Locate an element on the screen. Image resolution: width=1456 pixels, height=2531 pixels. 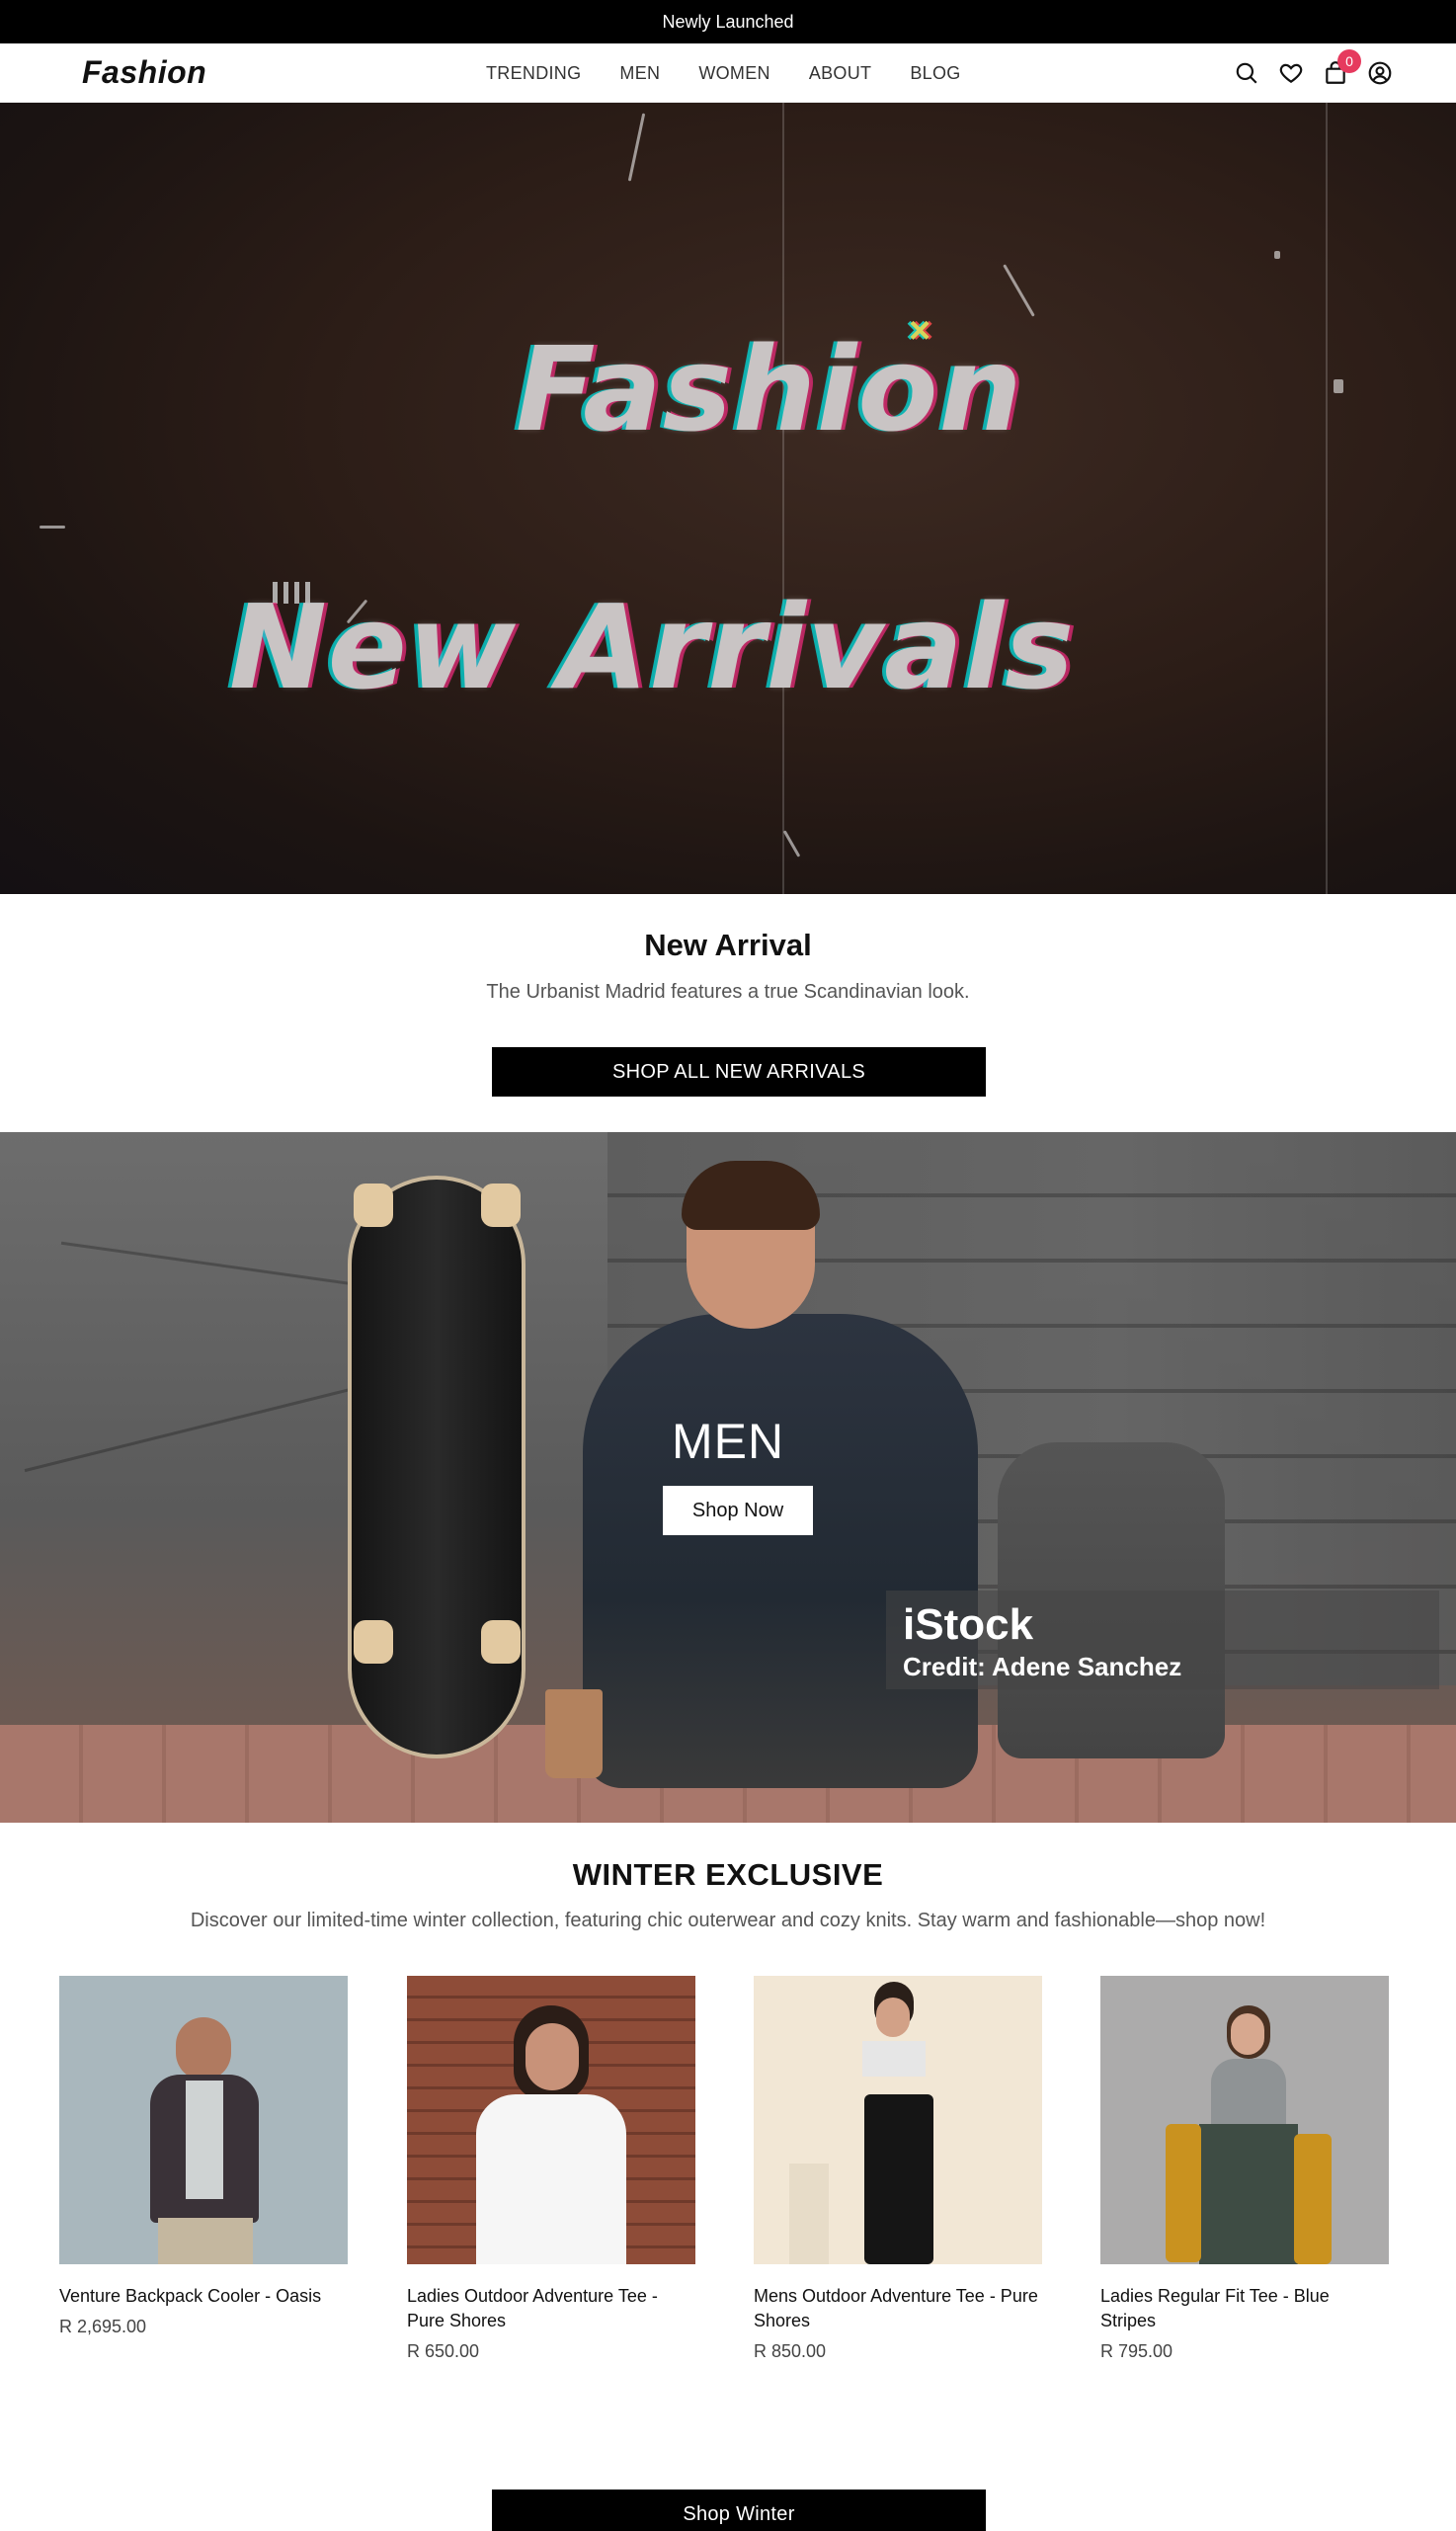
shop-all-new-arrivals-button: SHOP ALL NEW ARRIVALS is located at coordinates (739, 1072).